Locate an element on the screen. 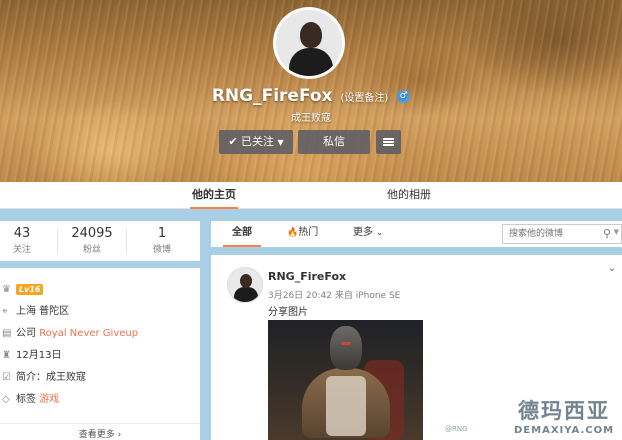 The height and width of the screenshot is (440, 622). post-meta: 3月26日 20:42 来自 iPhone SE is located at coordinates (334, 296).